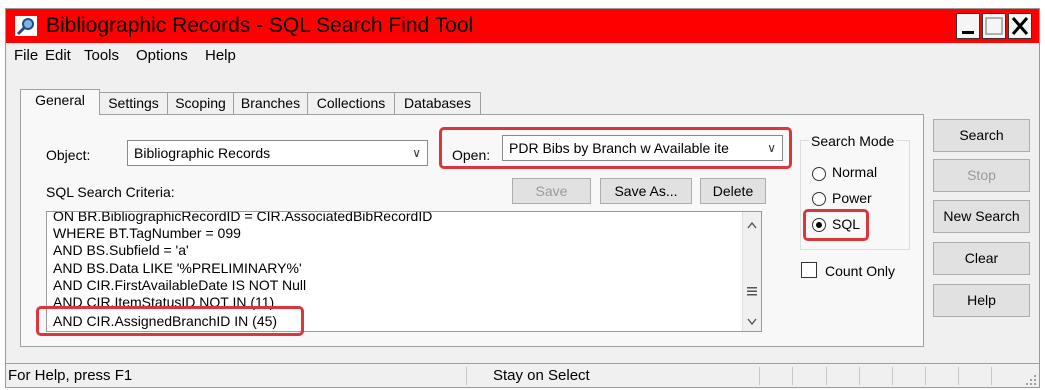  What do you see at coordinates (68, 155) in the screenshot?
I see `object-label: Object:` at bounding box center [68, 155].